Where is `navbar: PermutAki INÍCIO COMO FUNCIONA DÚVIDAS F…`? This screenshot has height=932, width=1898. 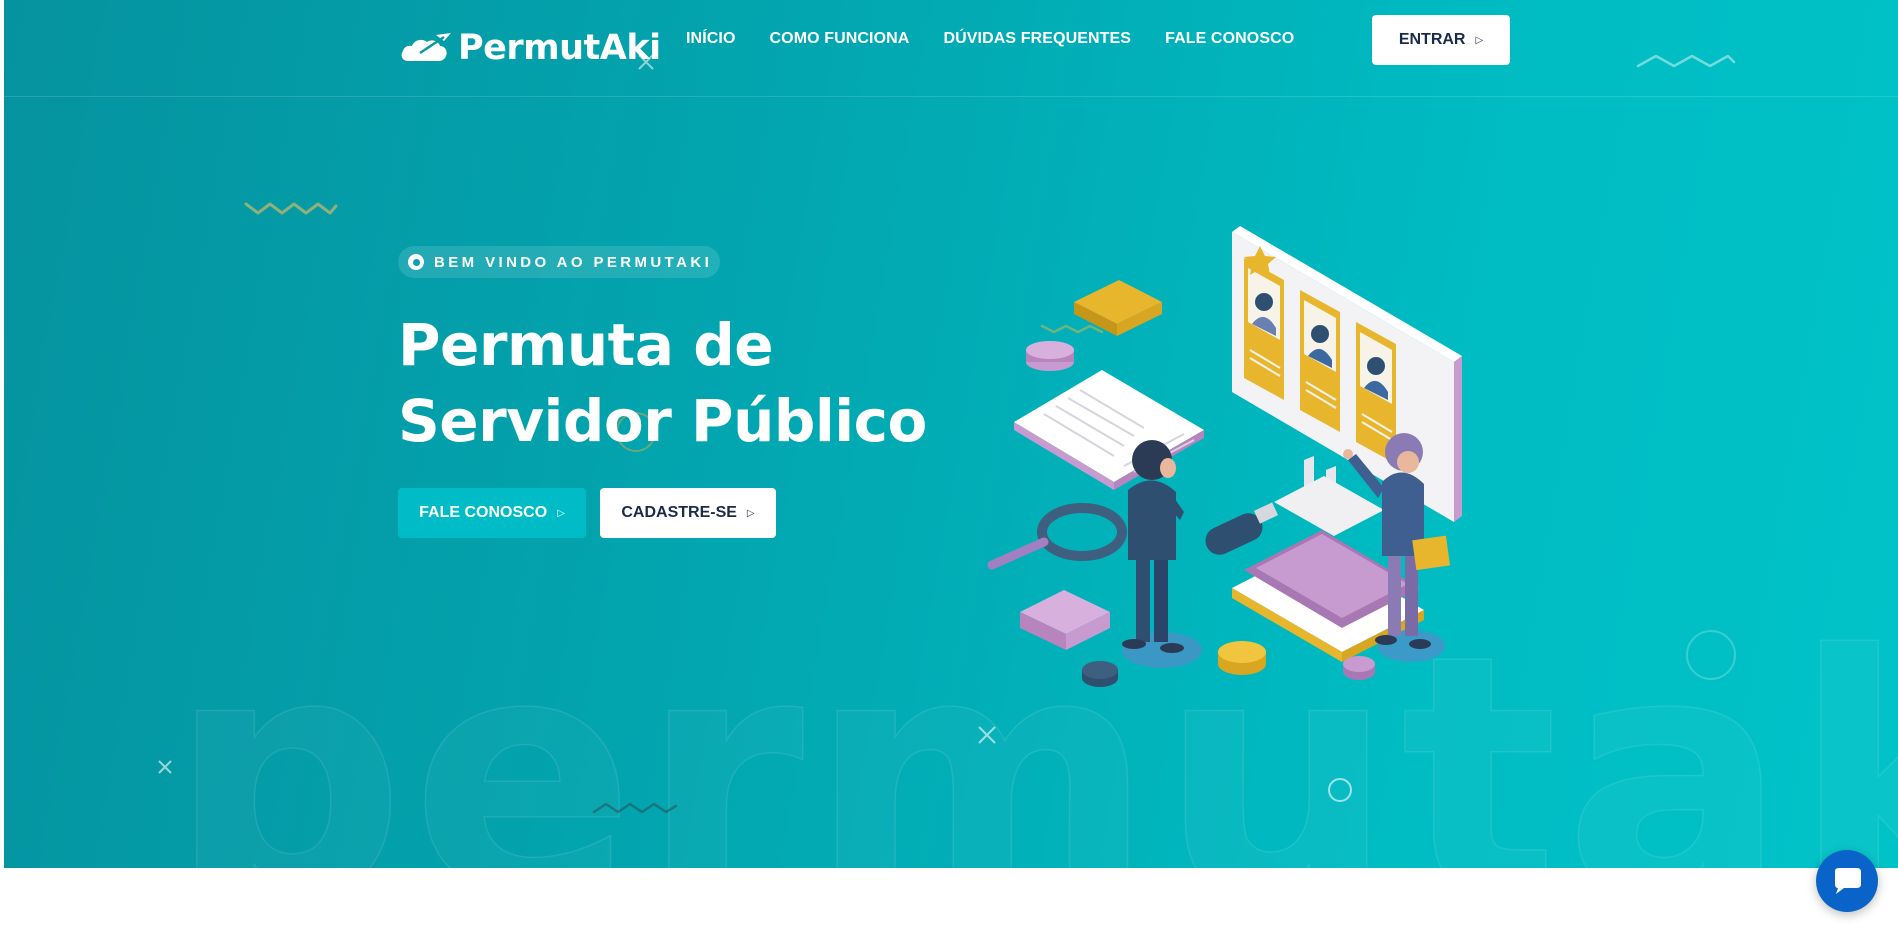
navbar: PermutAki INÍCIO COMO FUNCIONA DÚVIDAS F… is located at coordinates (951, 48).